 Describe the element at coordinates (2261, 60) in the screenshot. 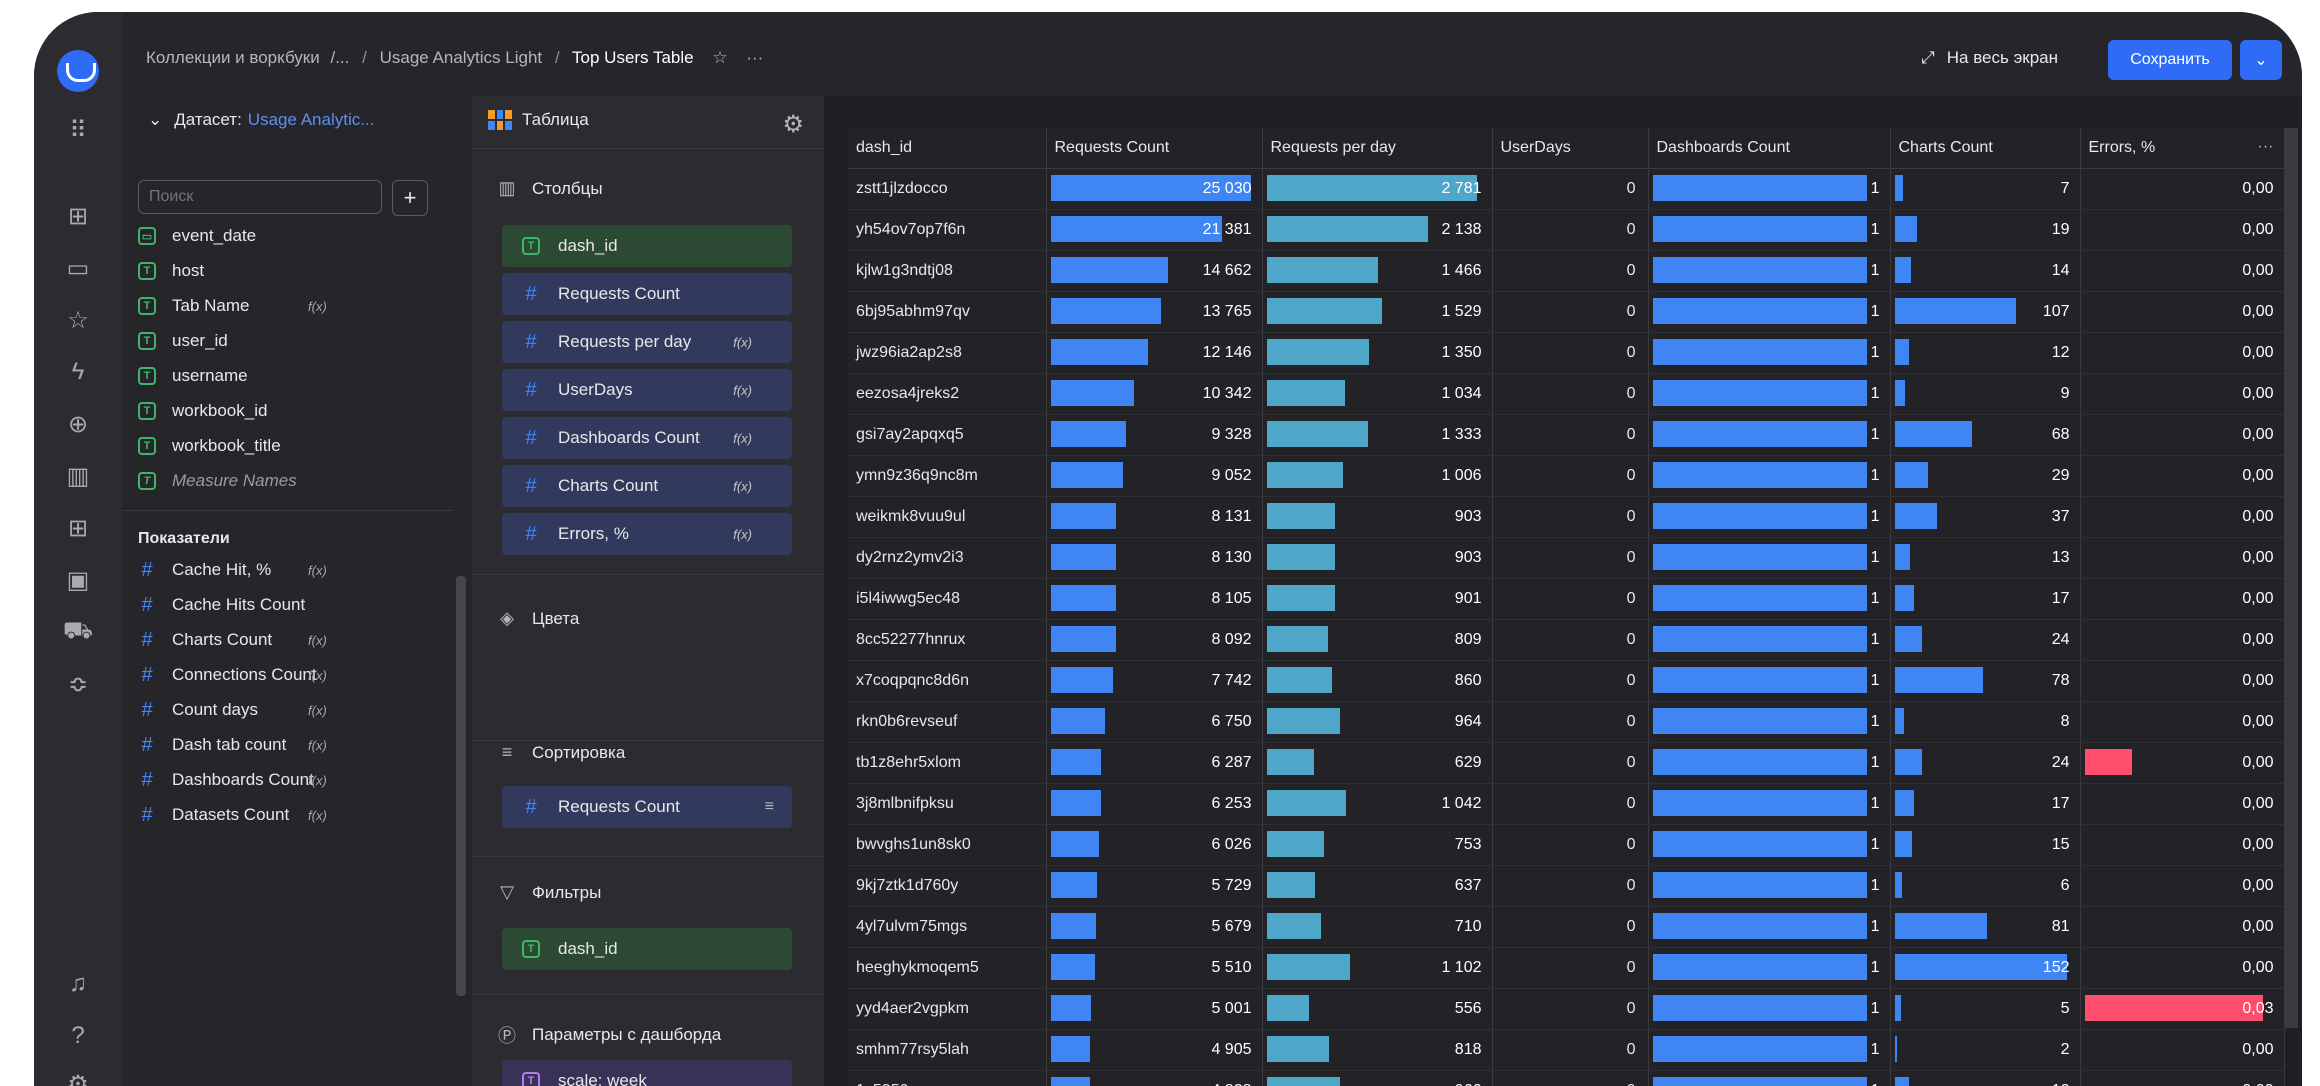

I see `save-options-button: ⌄` at that location.